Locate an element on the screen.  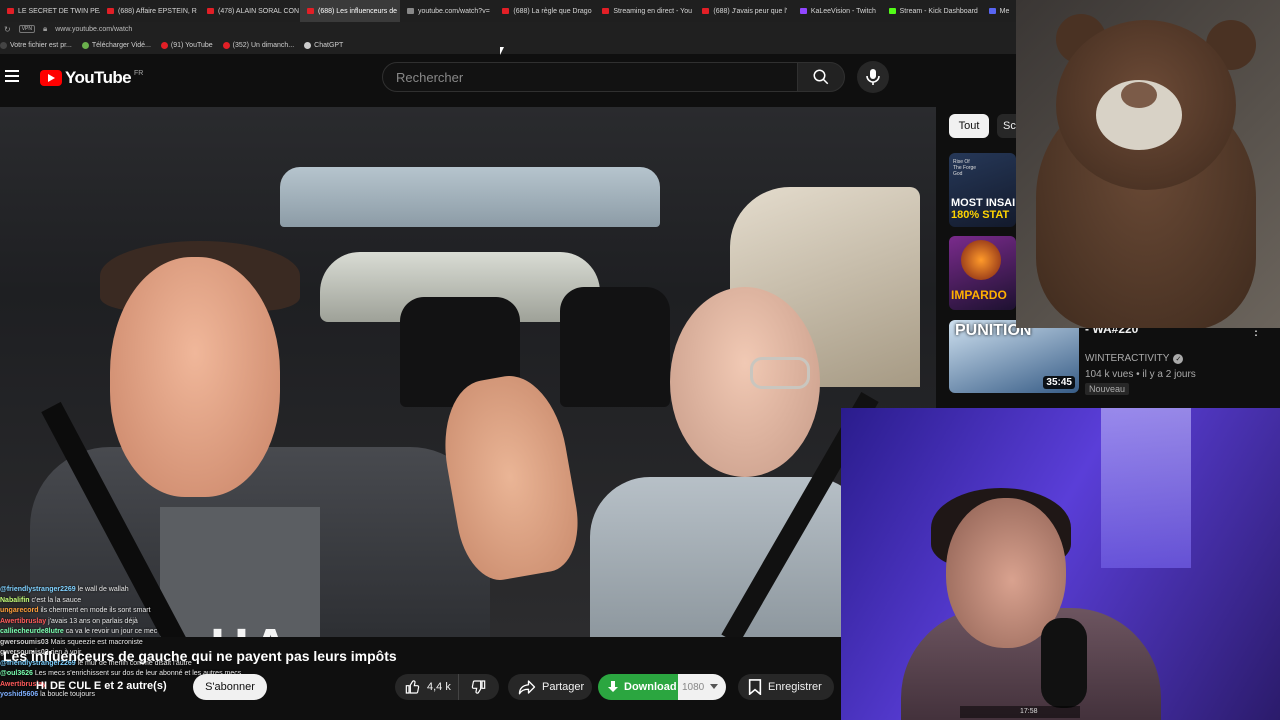
save-button: Enregistrer is located at coordinates (786, 687).